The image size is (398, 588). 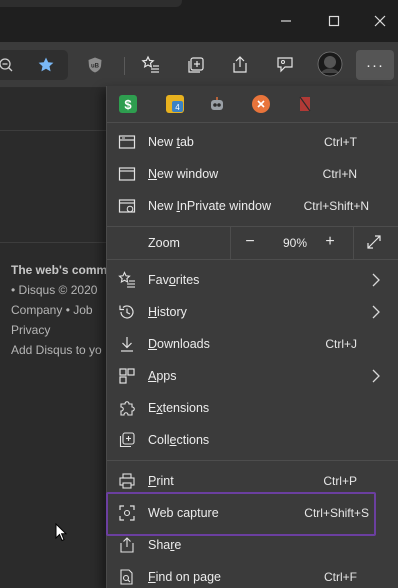 I want to click on apps-icon, so click(x=127, y=376).